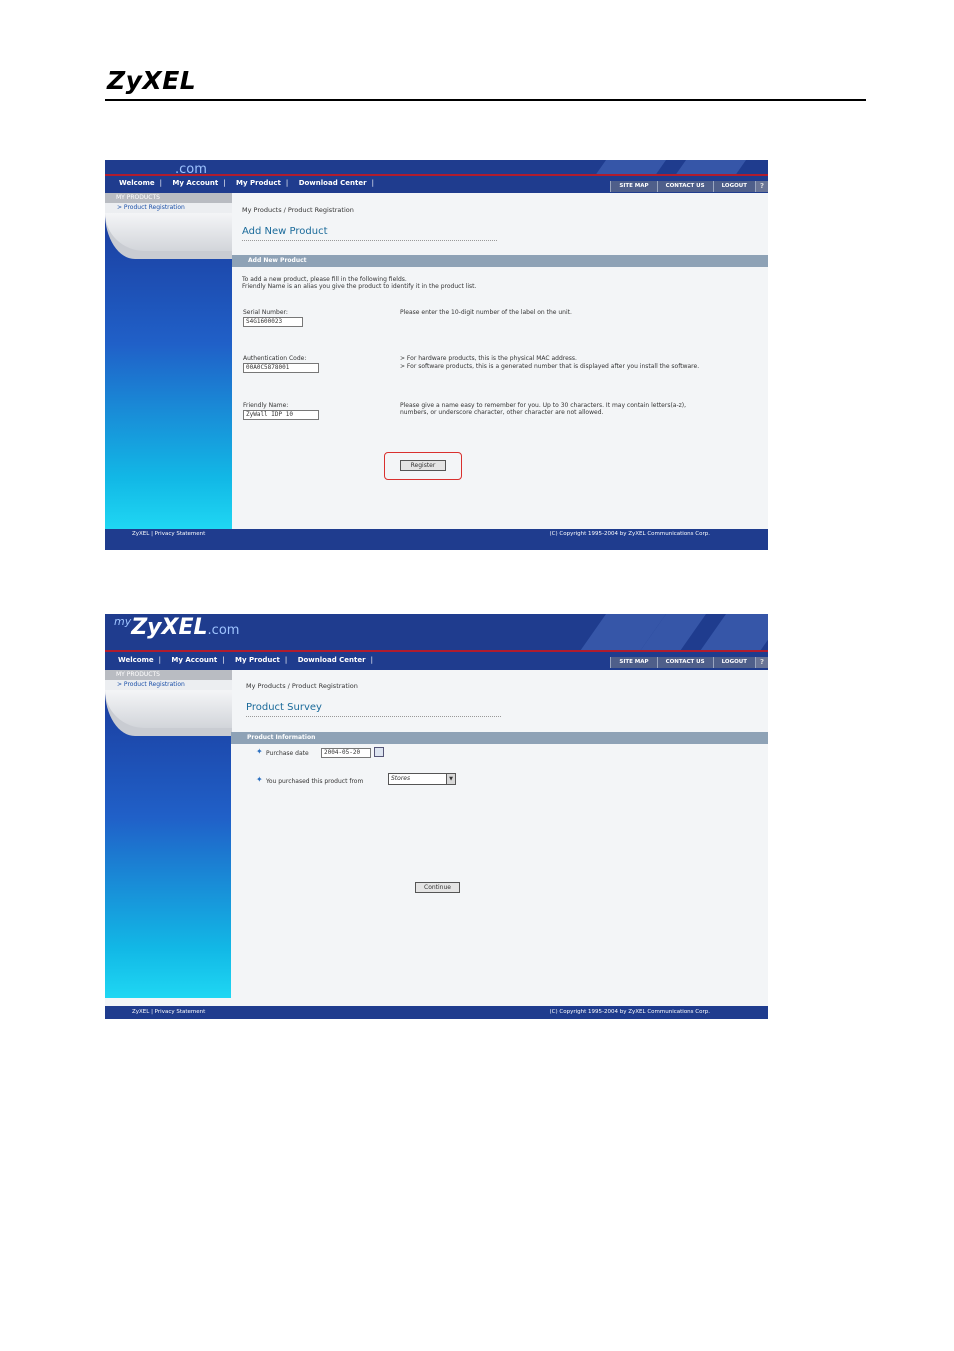 This screenshot has height=1351, width=954. Describe the element at coordinates (281, 415) in the screenshot. I see `friendly-name-input: ZyWall IDP 10` at that location.